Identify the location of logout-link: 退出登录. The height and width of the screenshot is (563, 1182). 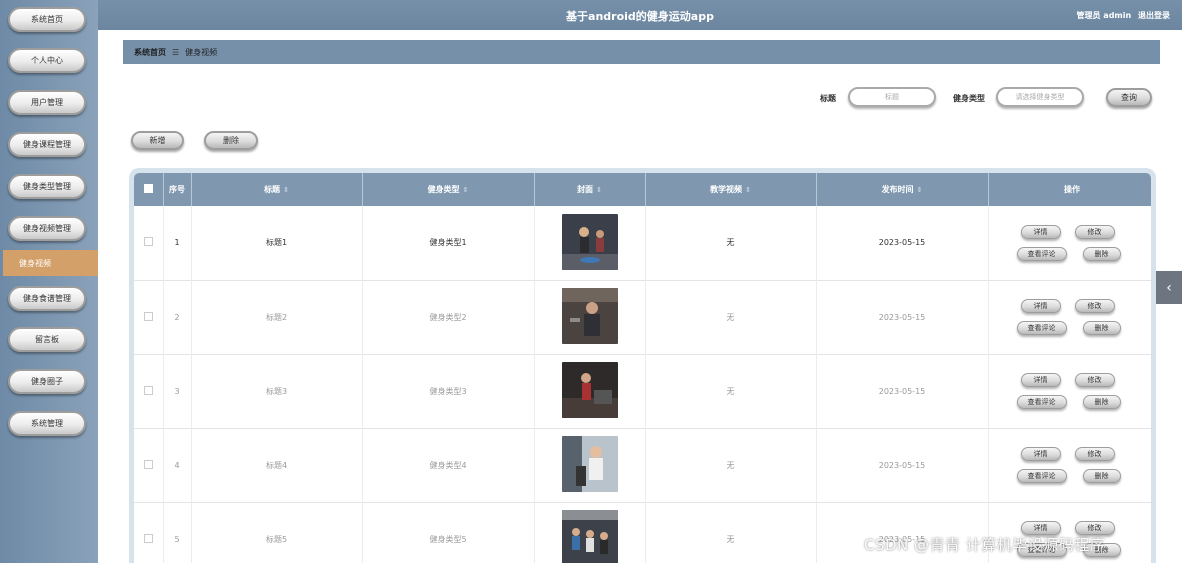
(1154, 15).